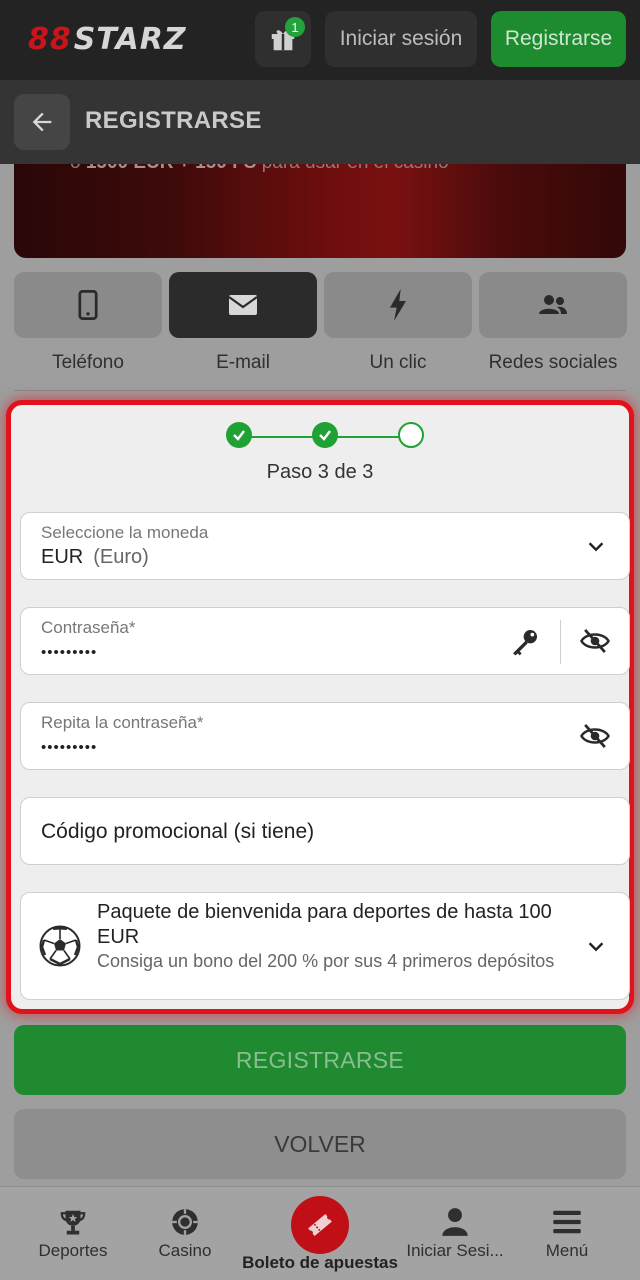  What do you see at coordinates (320, 40) in the screenshot?
I see `top-bar: 88STARZ 1 Iniciar sesión Registrarse` at bounding box center [320, 40].